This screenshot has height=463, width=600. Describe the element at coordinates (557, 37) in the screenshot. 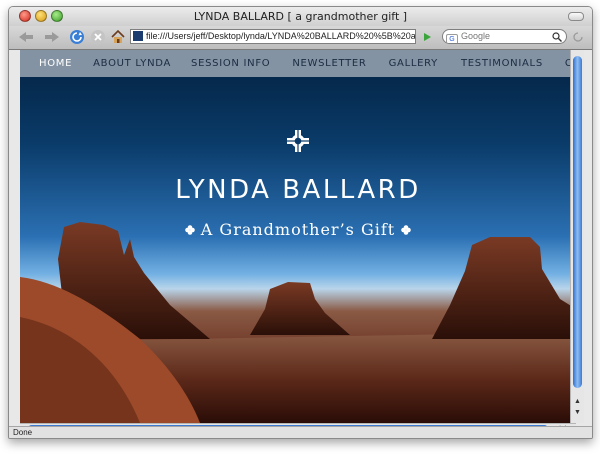

I see `magnifier-icon` at that location.